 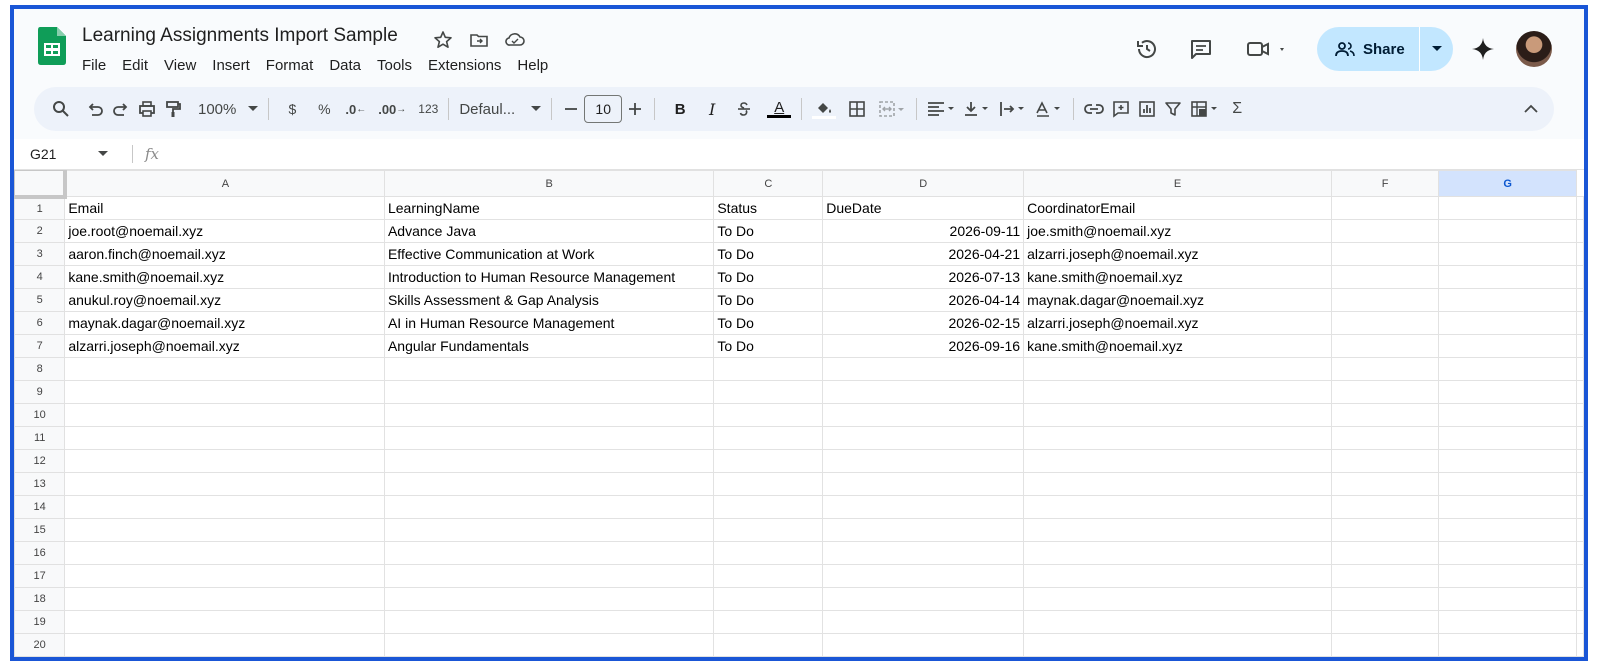 I want to click on cell: joe.root@noemail.xyz, so click(x=224, y=231).